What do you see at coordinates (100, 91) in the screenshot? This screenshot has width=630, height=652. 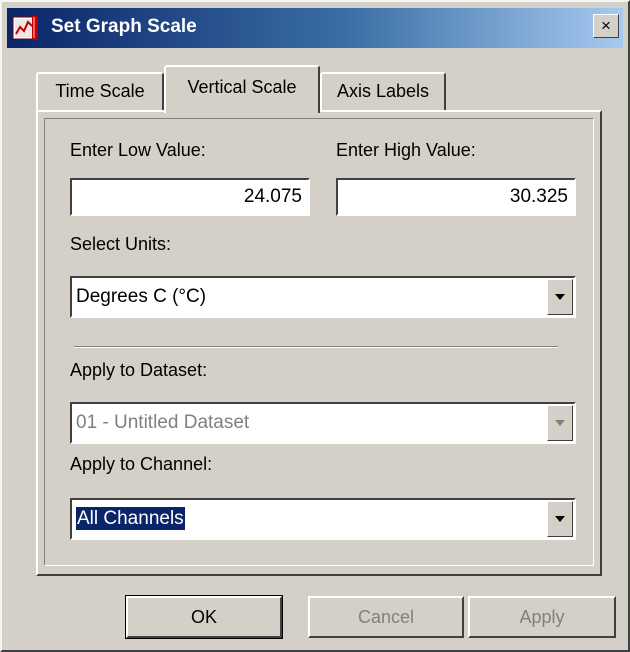 I see `tab-time-scale: Time Scale` at bounding box center [100, 91].